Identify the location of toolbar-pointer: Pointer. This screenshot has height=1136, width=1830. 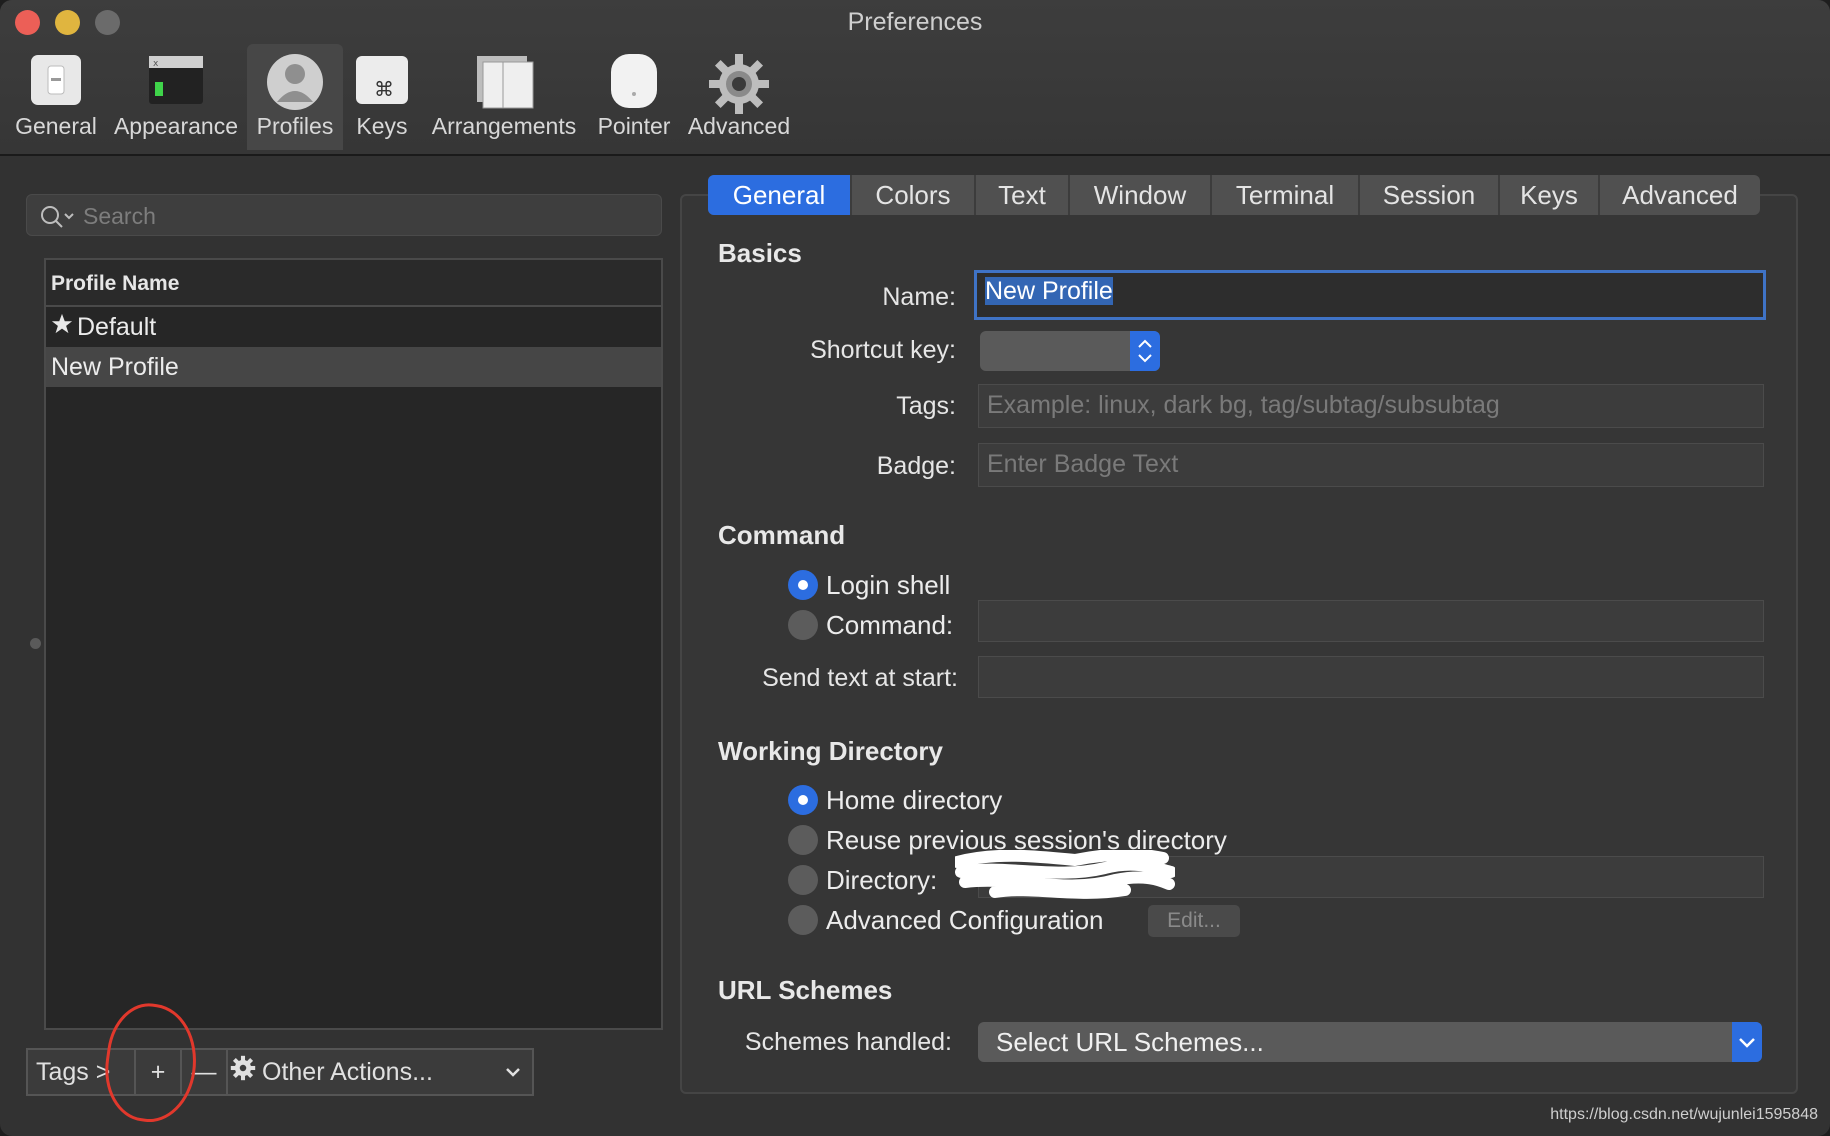
(634, 97).